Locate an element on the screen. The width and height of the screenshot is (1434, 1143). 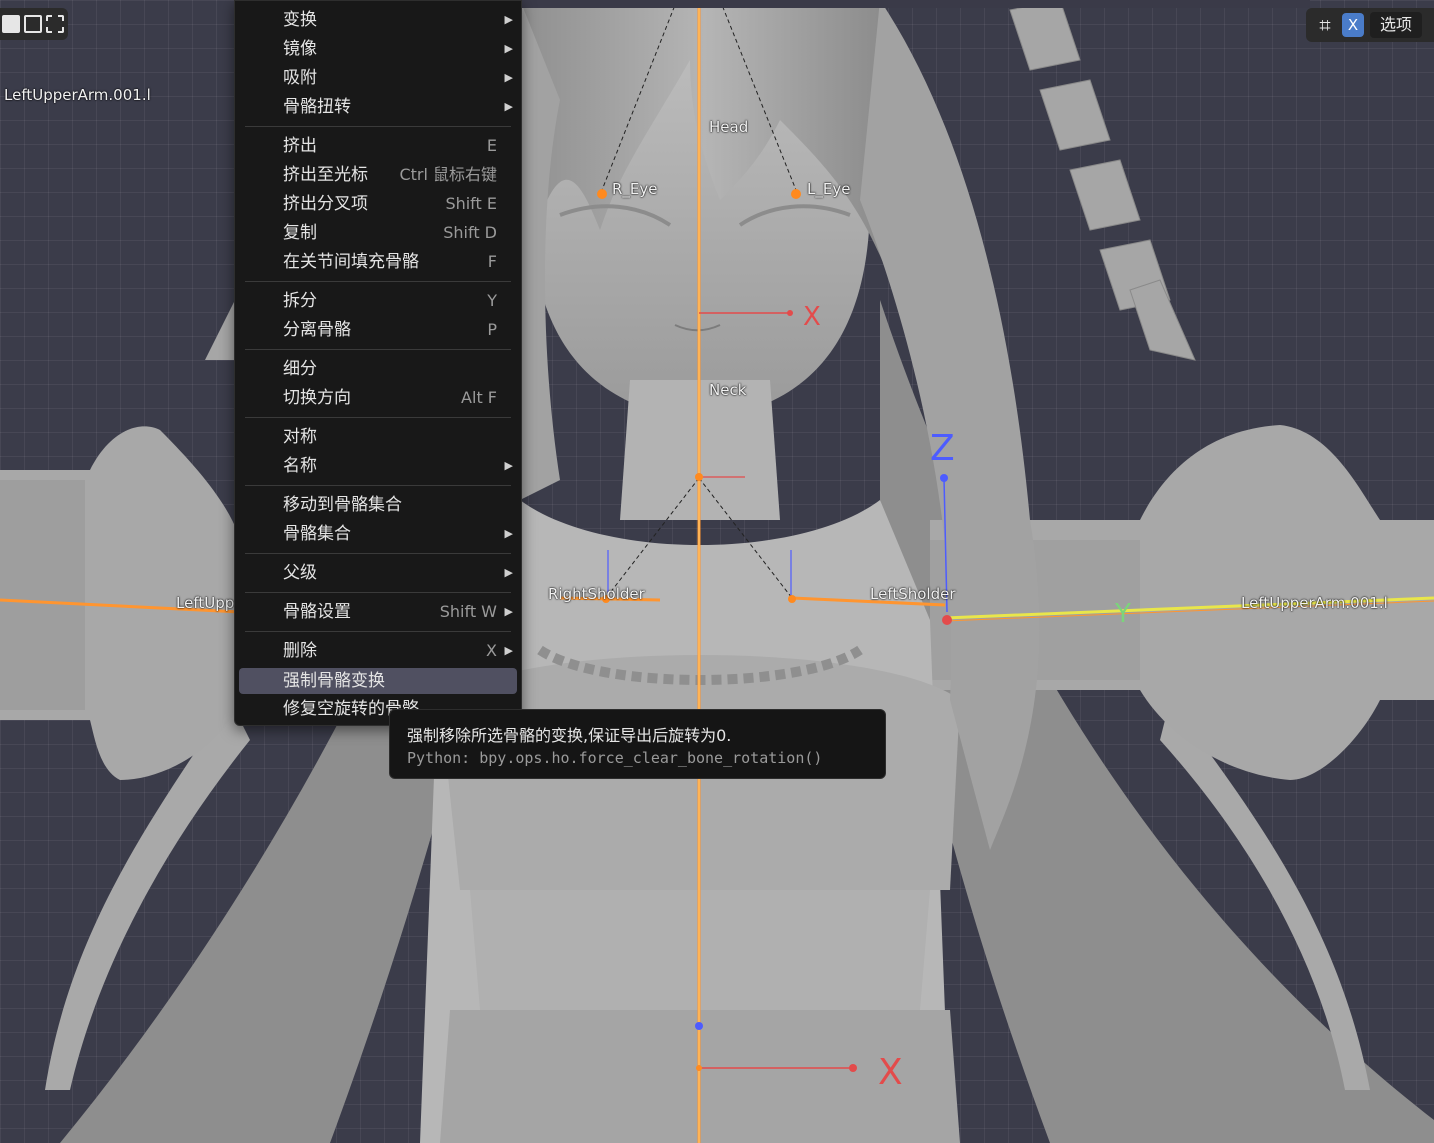
menu-item-parent: 父级 ▶ is located at coordinates (379, 573).